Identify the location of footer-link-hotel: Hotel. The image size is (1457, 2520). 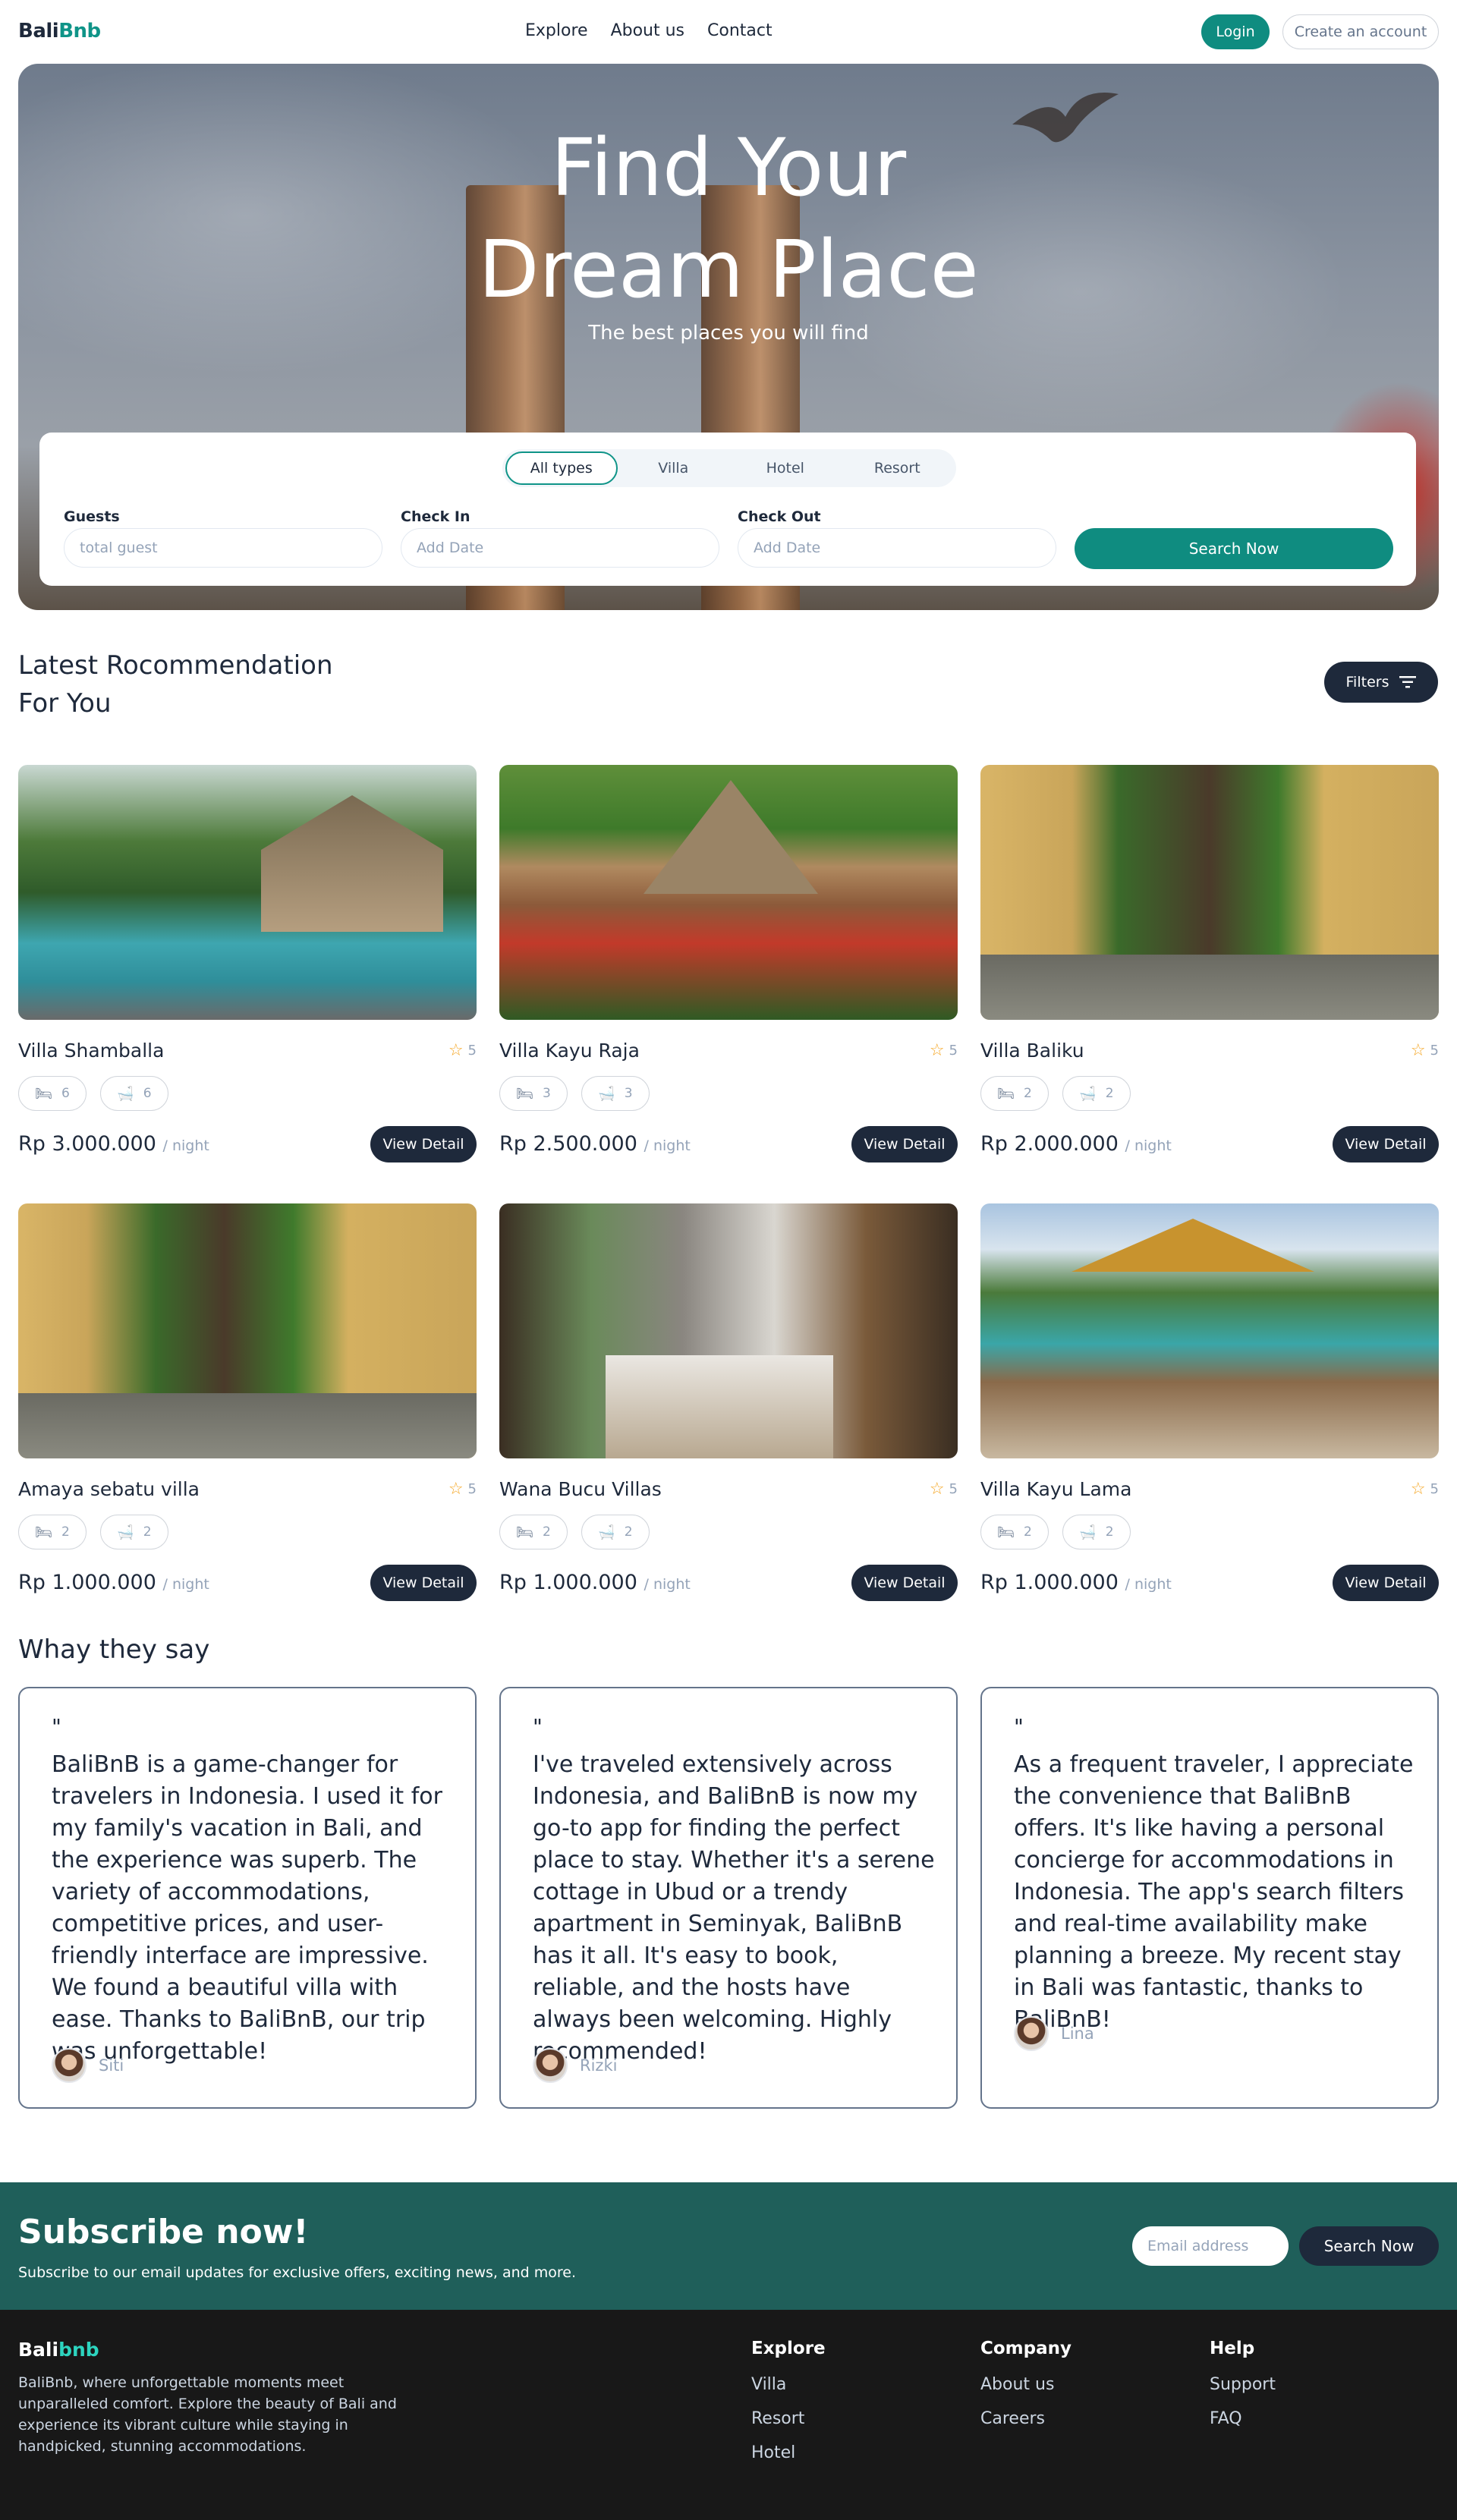
(788, 2452).